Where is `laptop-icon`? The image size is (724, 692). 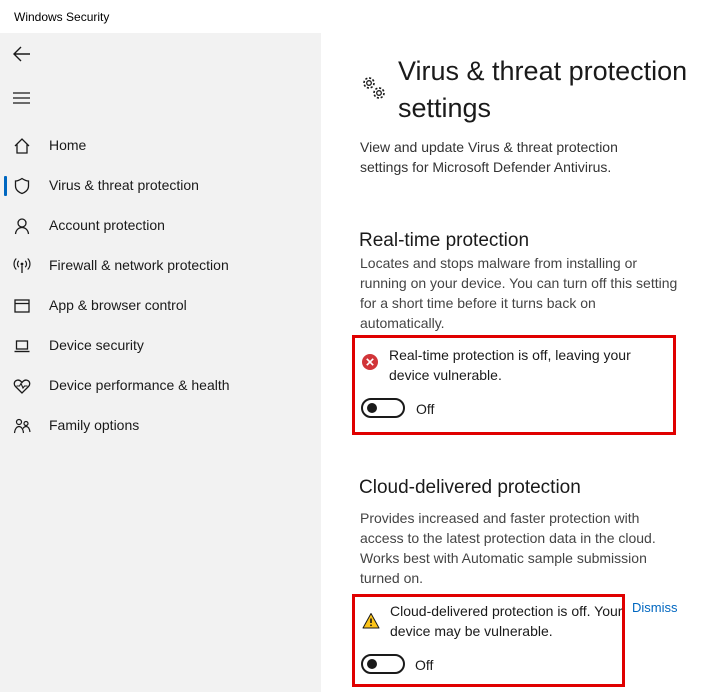
laptop-icon is located at coordinates (22, 346).